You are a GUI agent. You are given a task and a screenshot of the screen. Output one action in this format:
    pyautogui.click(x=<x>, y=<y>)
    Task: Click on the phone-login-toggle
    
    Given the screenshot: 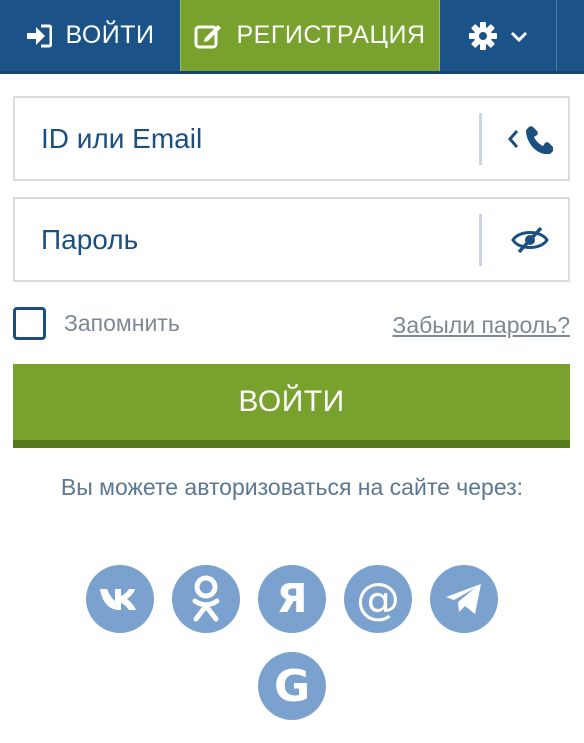 What is the action you would take?
    pyautogui.click(x=530, y=138)
    